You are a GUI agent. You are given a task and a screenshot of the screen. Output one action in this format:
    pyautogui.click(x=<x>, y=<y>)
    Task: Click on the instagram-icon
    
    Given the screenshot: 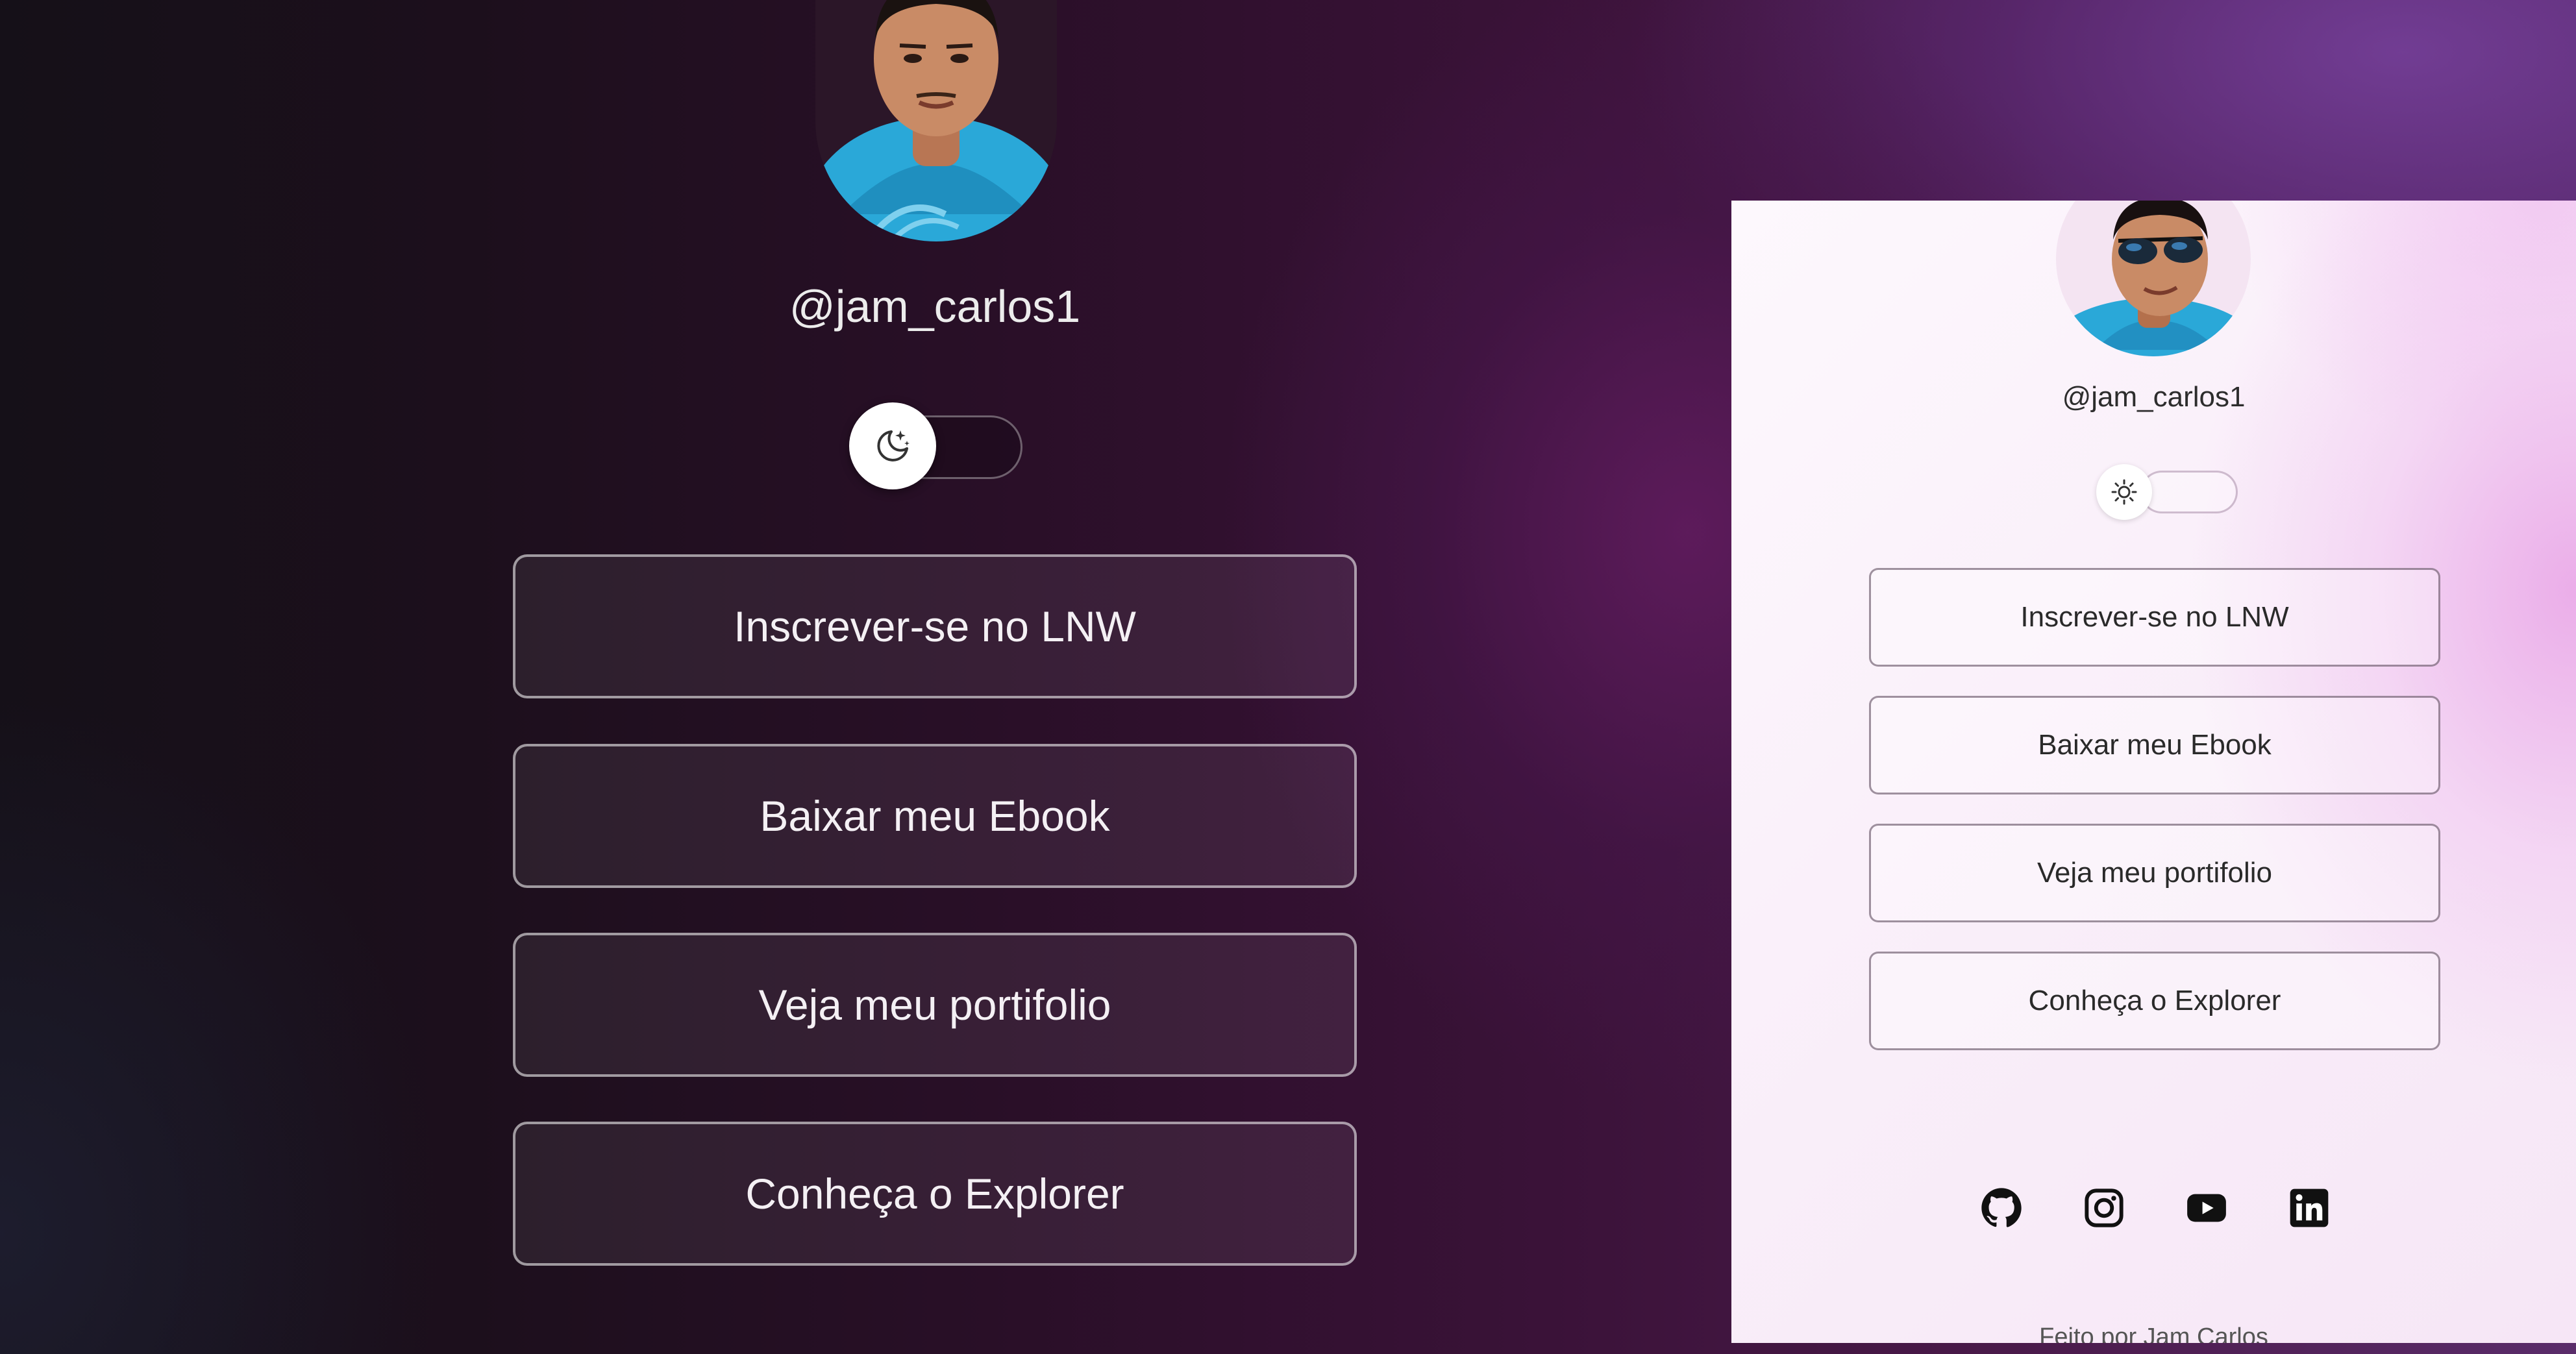 What is the action you would take?
    pyautogui.click(x=2104, y=1208)
    